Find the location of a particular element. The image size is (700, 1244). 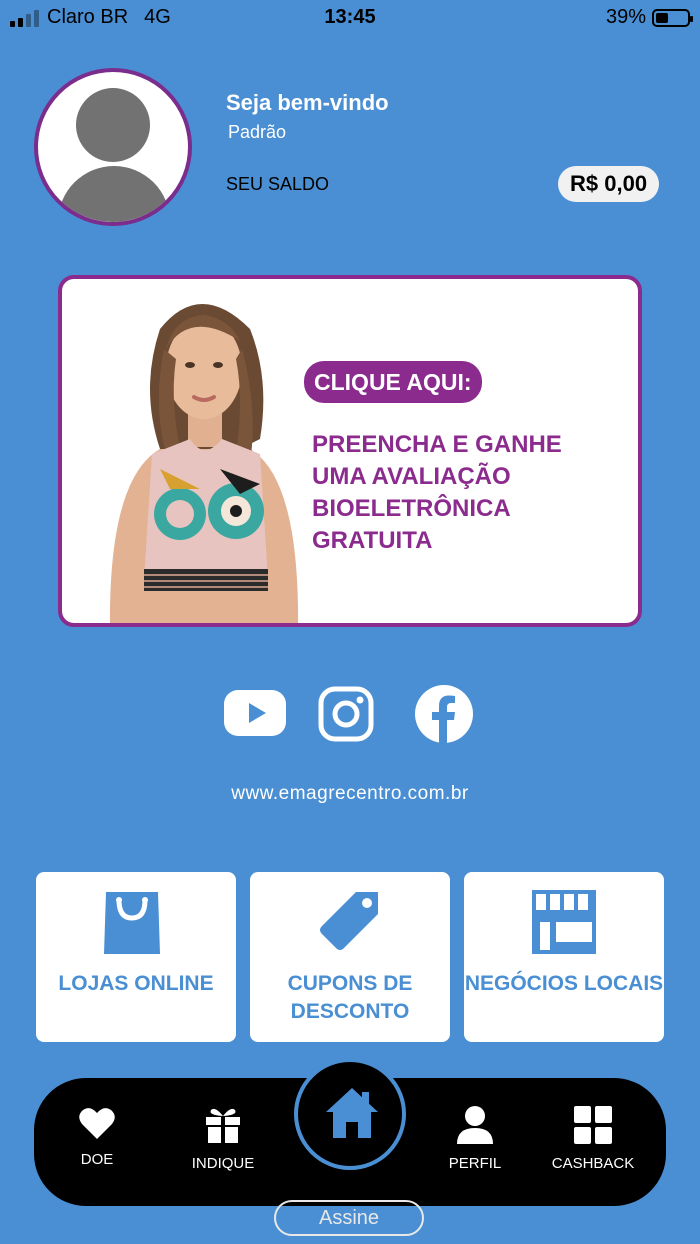

nav-item-cashback: CASHBACK is located at coordinates (593, 1139).